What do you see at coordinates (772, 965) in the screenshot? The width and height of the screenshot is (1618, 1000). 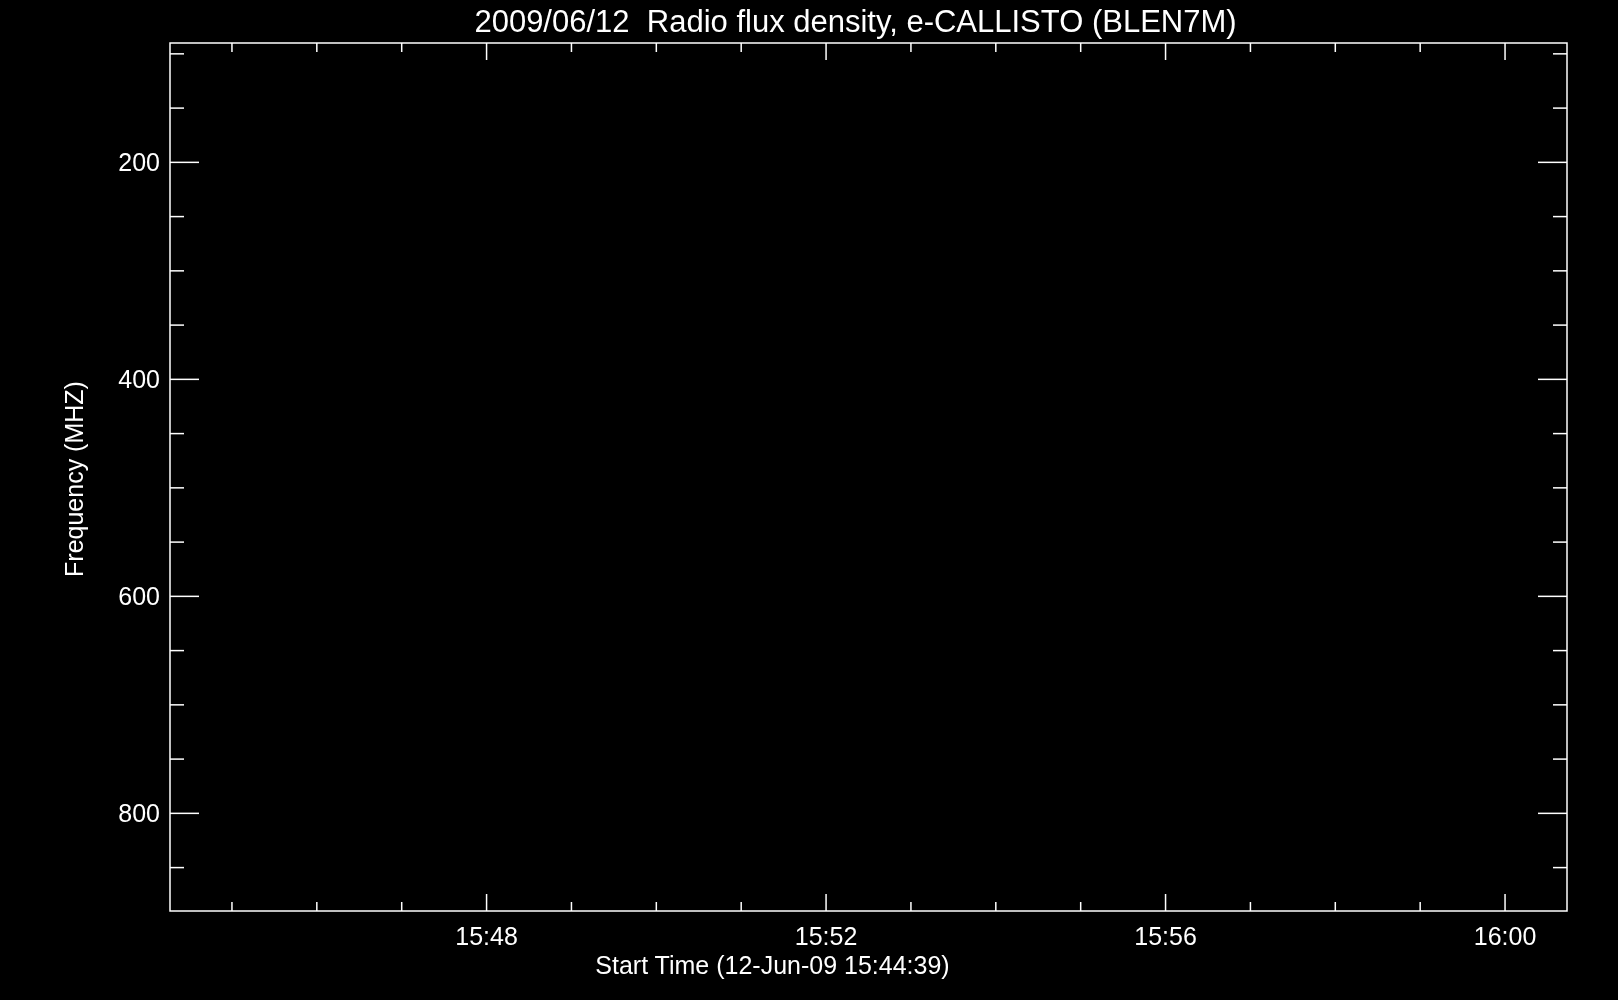 I see `x-axis-label: Start Time (12-Jun-09 15:44:39)` at bounding box center [772, 965].